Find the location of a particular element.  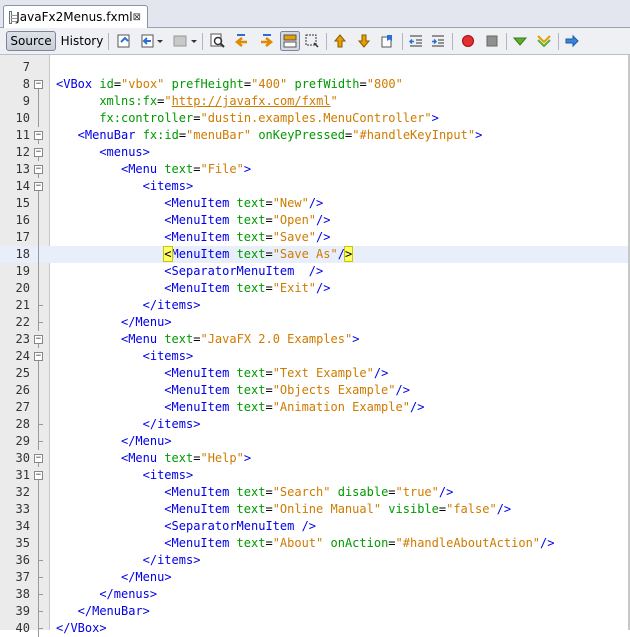

code-line: 30− <Menu text="Help"> is located at coordinates (315, 458).